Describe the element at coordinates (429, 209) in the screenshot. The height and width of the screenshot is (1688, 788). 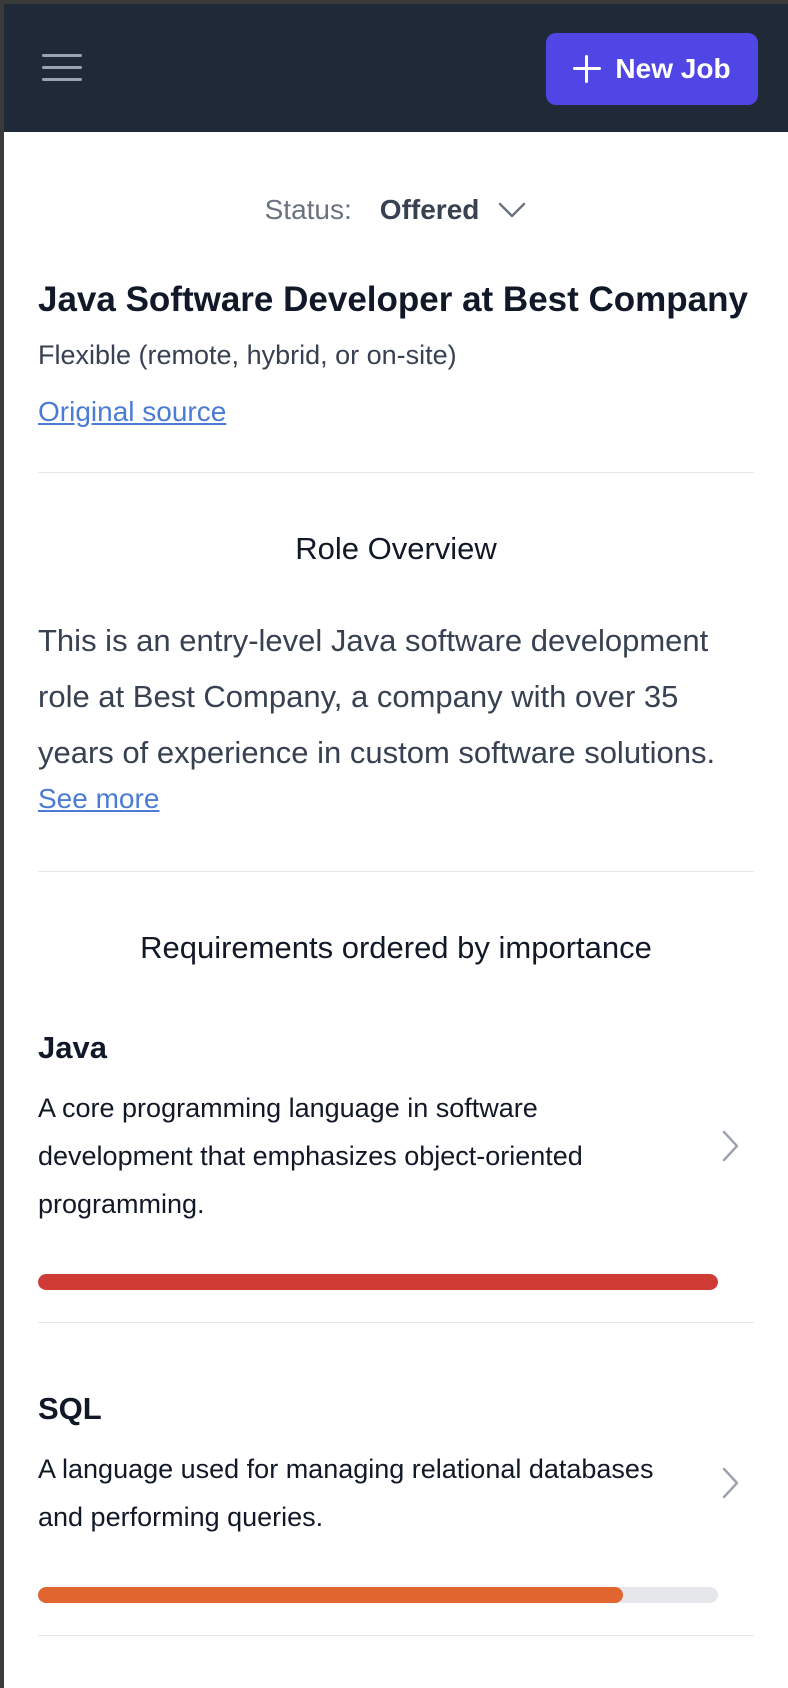
I see `status-value: Offered` at that location.